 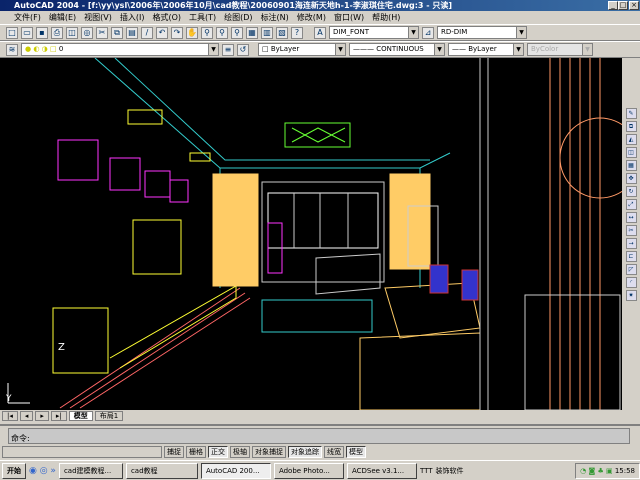 I want to click on text-style-icon: A, so click(x=320, y=32).